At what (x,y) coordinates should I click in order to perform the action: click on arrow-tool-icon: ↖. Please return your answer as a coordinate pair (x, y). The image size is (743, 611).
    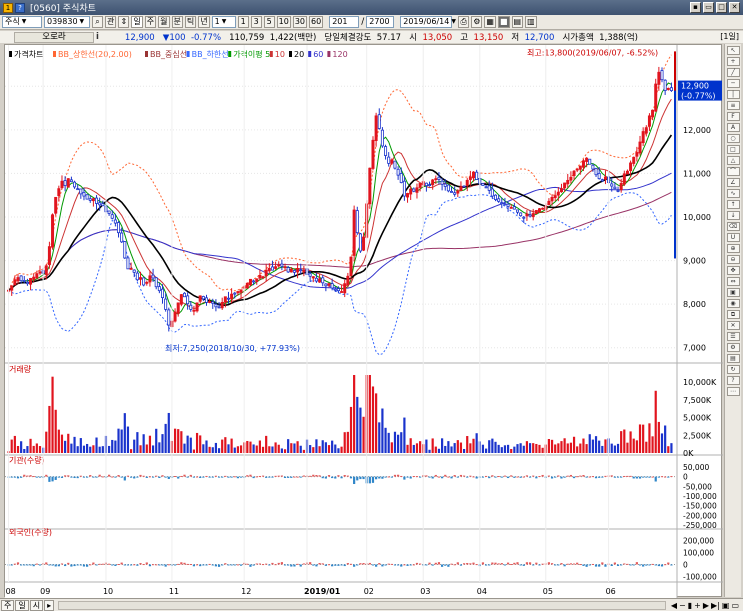
    Looking at the image, I should click on (733, 50).